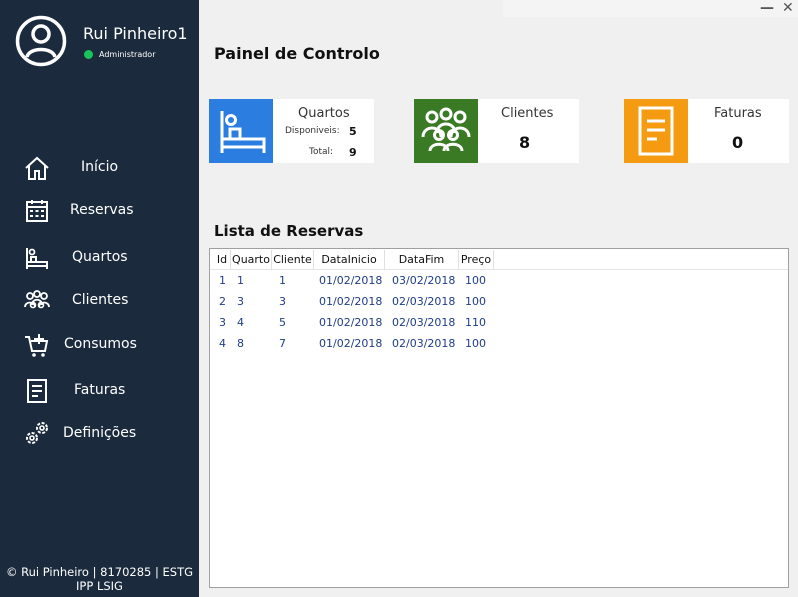 The width and height of the screenshot is (798, 597). Describe the element at coordinates (424, 280) in the screenshot. I see `cell-datafim: 03/02/2018` at that location.